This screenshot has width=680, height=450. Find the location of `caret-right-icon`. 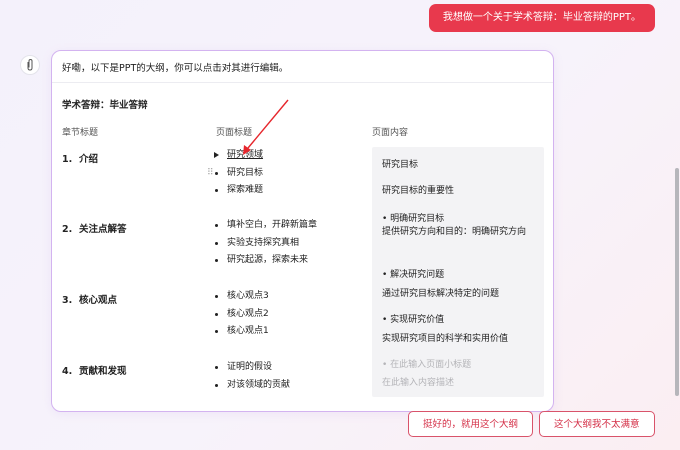

caret-right-icon is located at coordinates (216, 155).